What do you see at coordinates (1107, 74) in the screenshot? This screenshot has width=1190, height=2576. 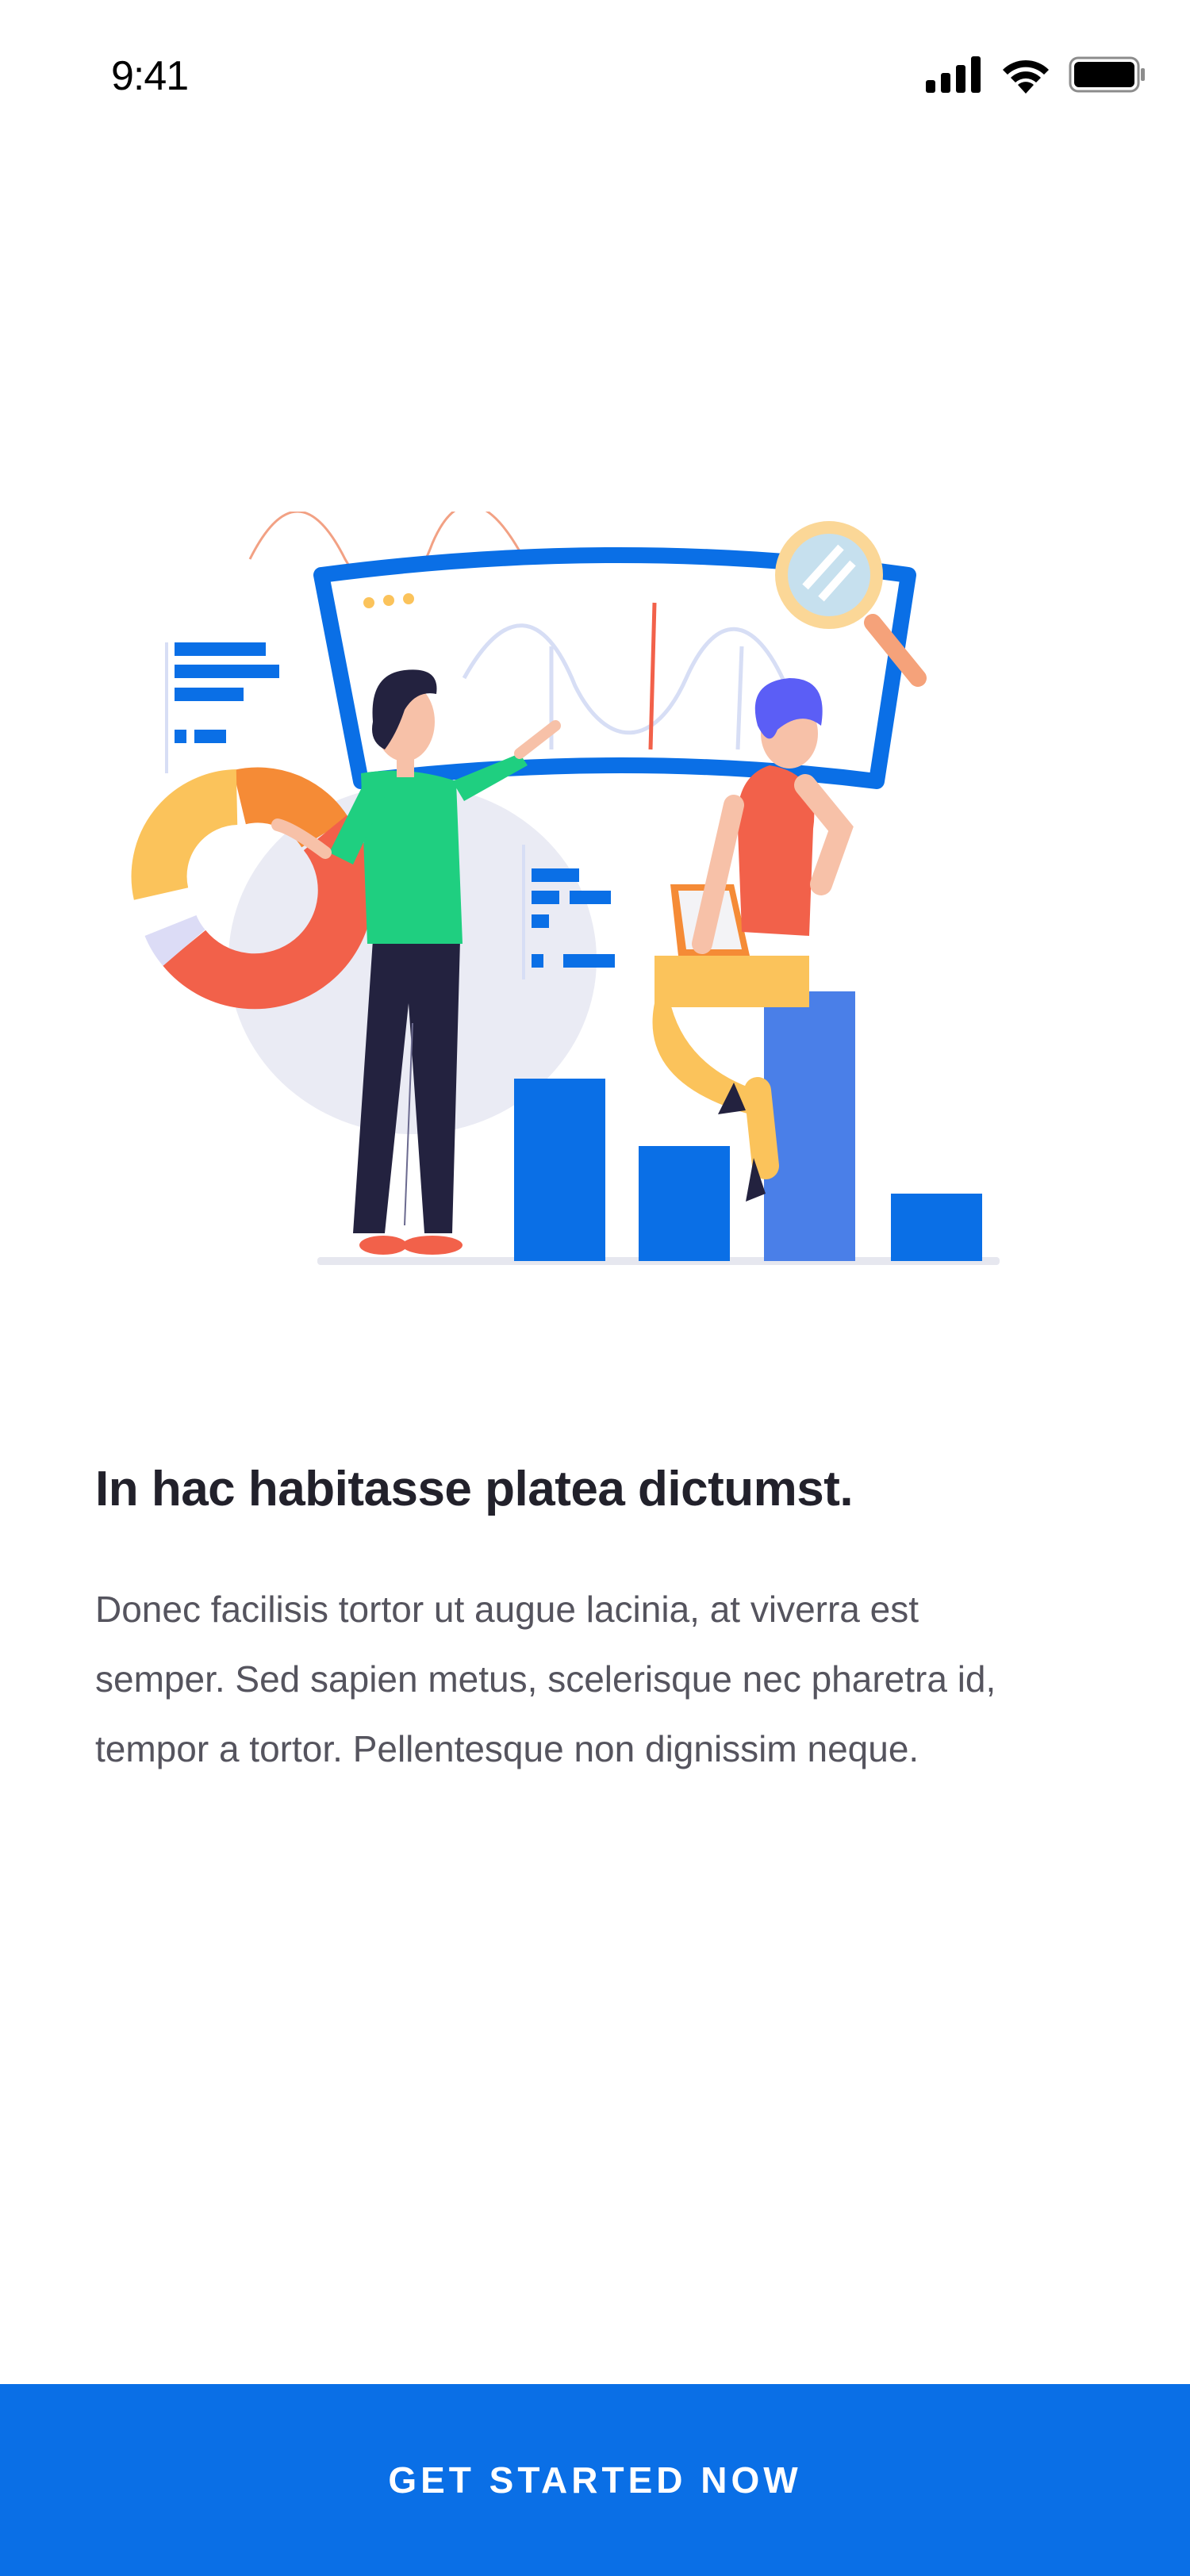 I see `battery-icon` at bounding box center [1107, 74].